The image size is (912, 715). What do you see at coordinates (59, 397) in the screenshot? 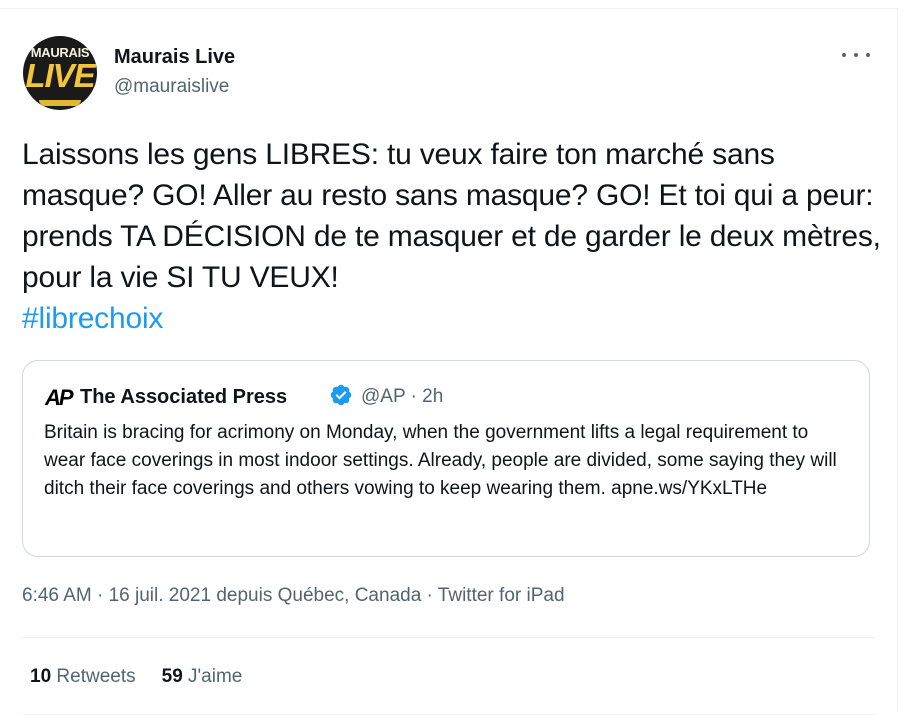
I see `ap-logo-icon: AP` at bounding box center [59, 397].